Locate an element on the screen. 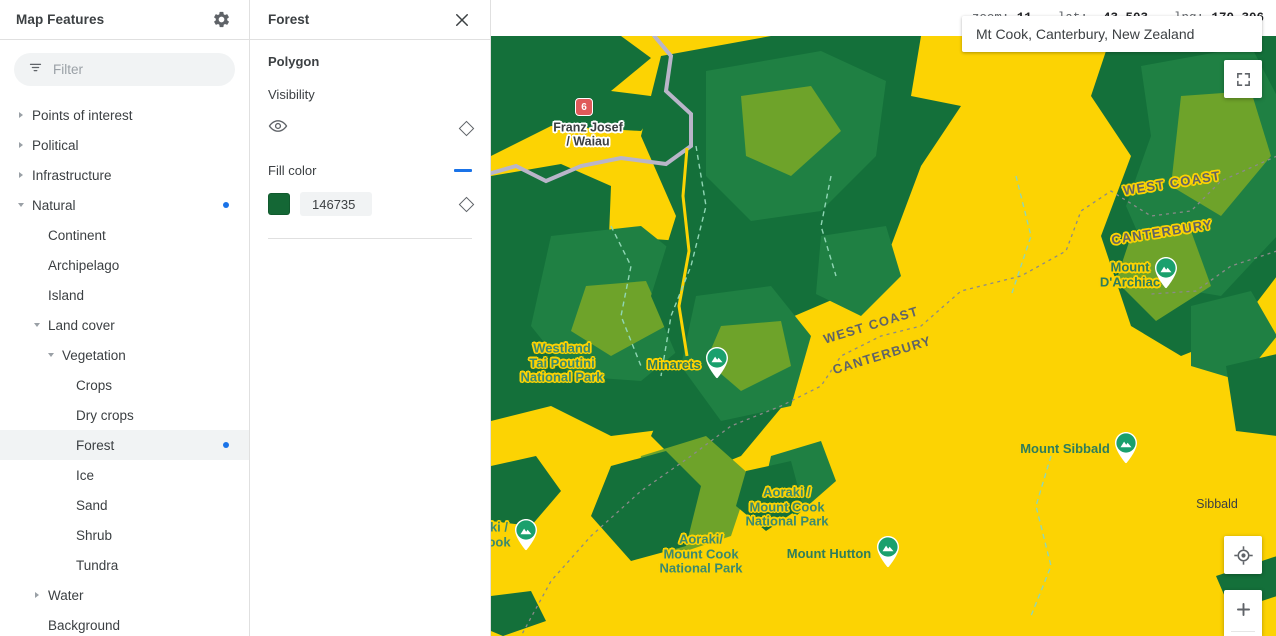 Image resolution: width=1276 pixels, height=636 pixels. sidebar-item-label: Forest is located at coordinates (95, 445).